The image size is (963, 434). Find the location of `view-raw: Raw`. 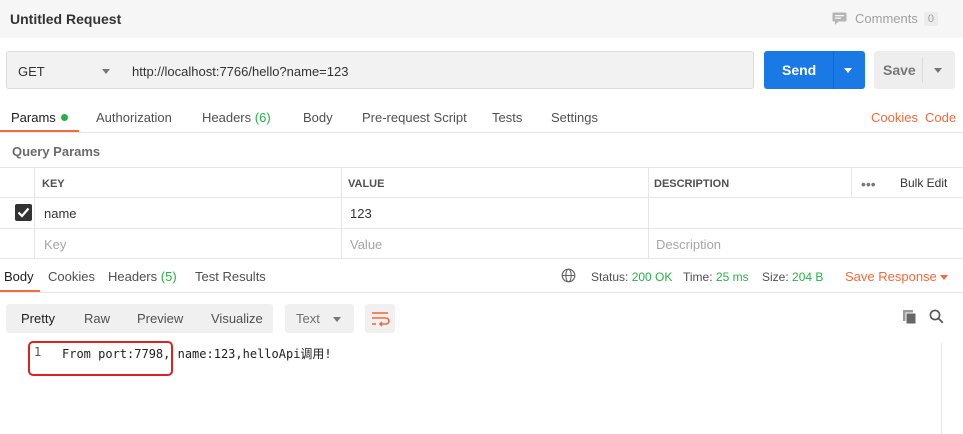

view-raw: Raw is located at coordinates (97, 318).